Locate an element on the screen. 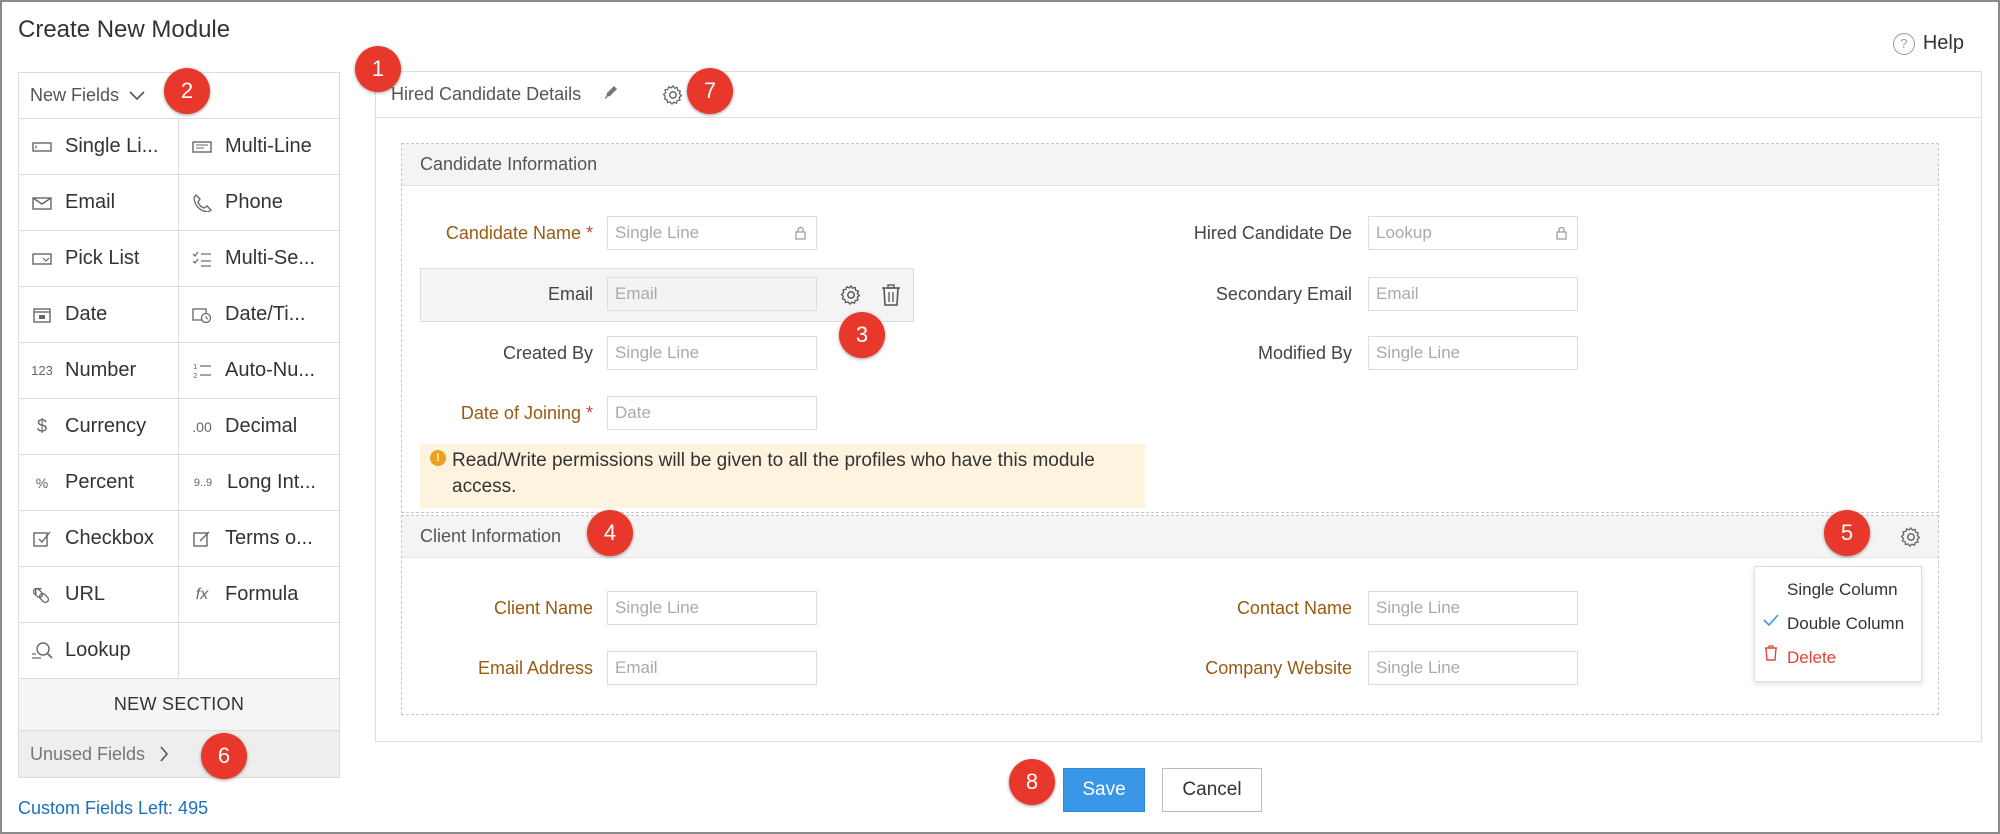 The image size is (2000, 834). section-title: Candidate Information is located at coordinates (509, 164).